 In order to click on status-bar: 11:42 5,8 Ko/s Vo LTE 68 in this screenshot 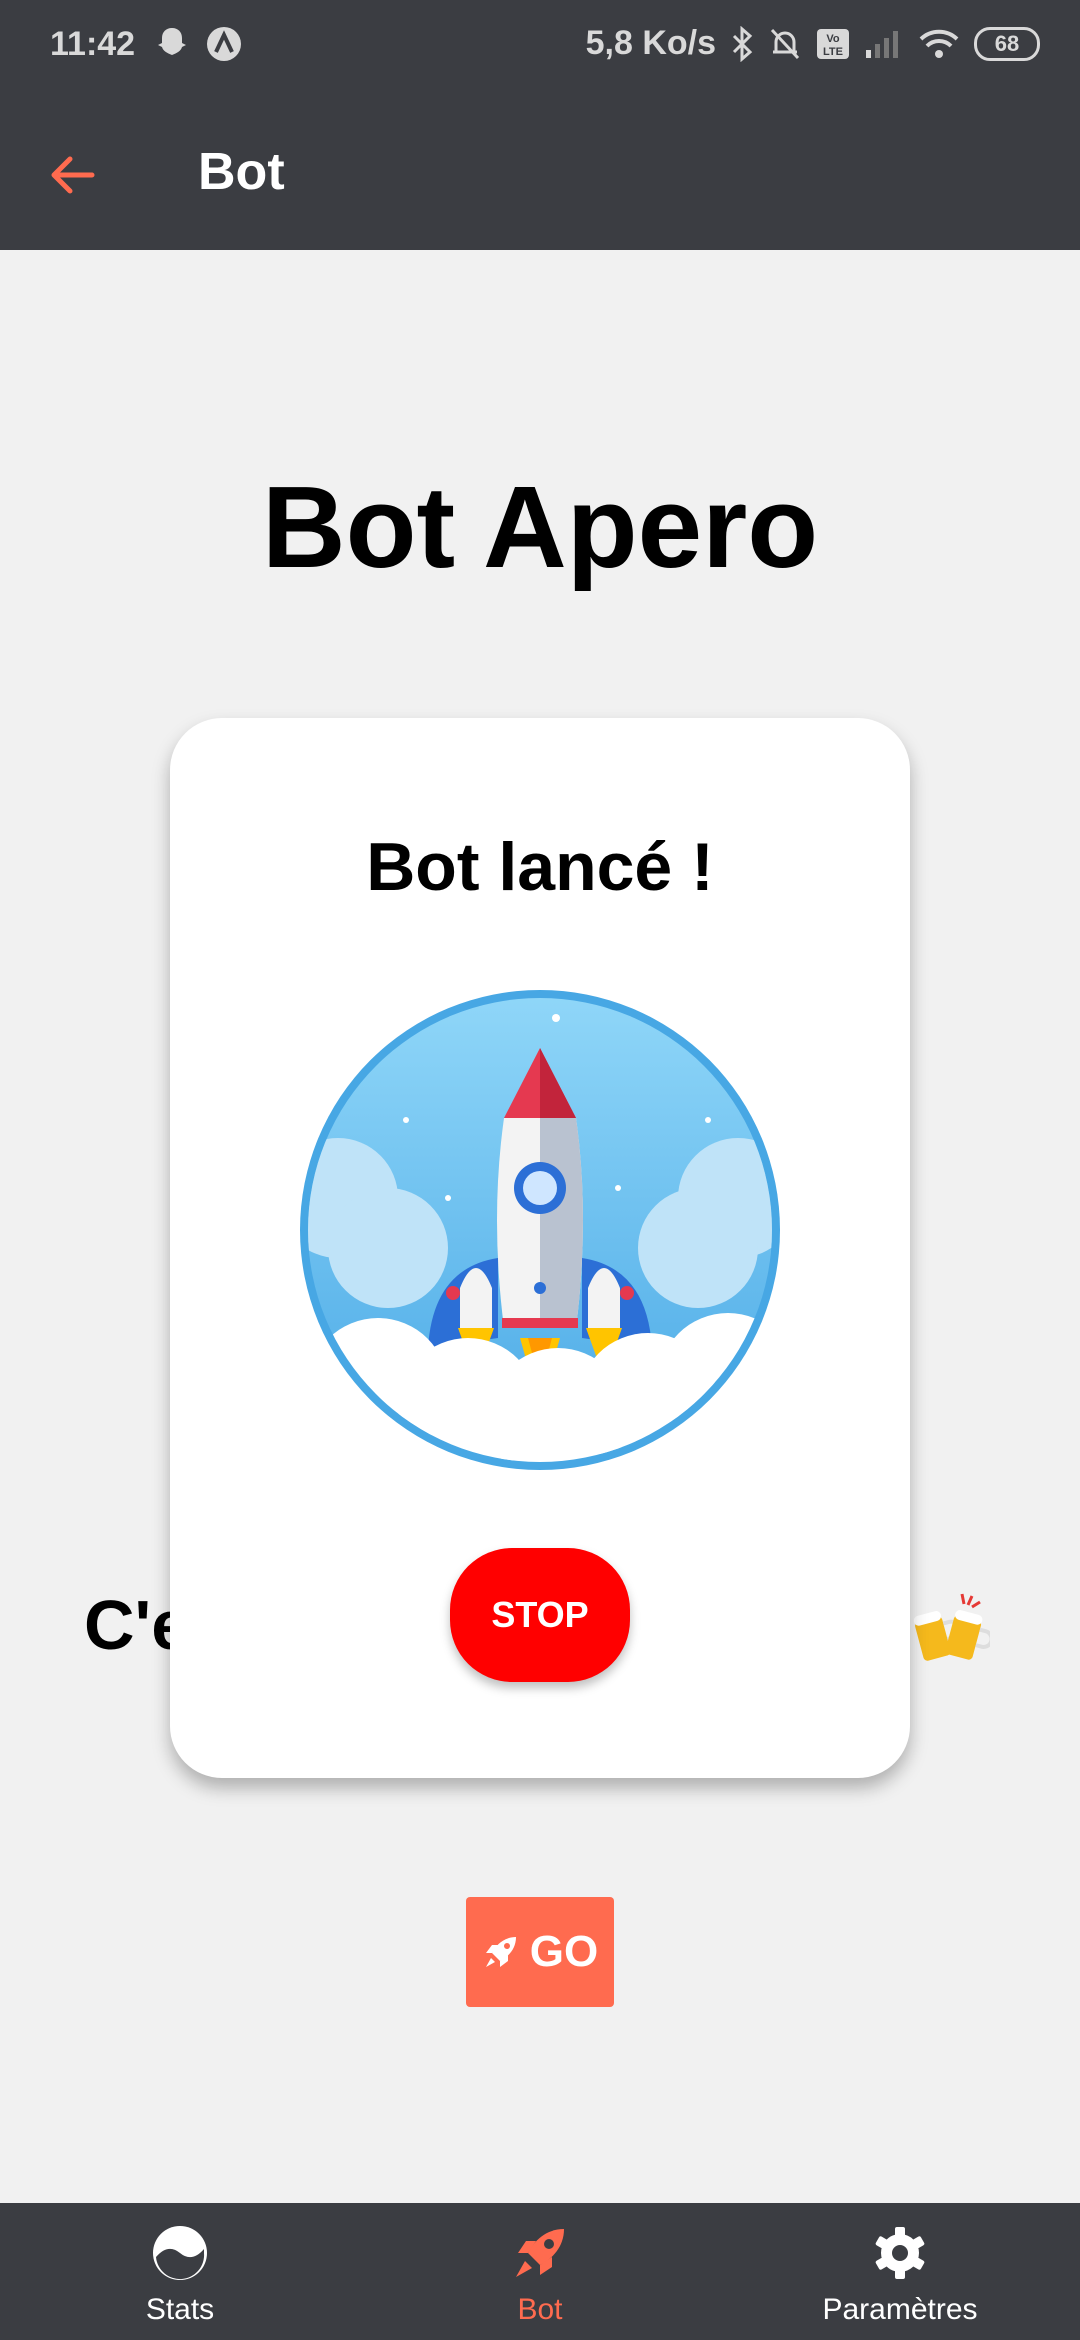, I will do `click(540, 46)`.